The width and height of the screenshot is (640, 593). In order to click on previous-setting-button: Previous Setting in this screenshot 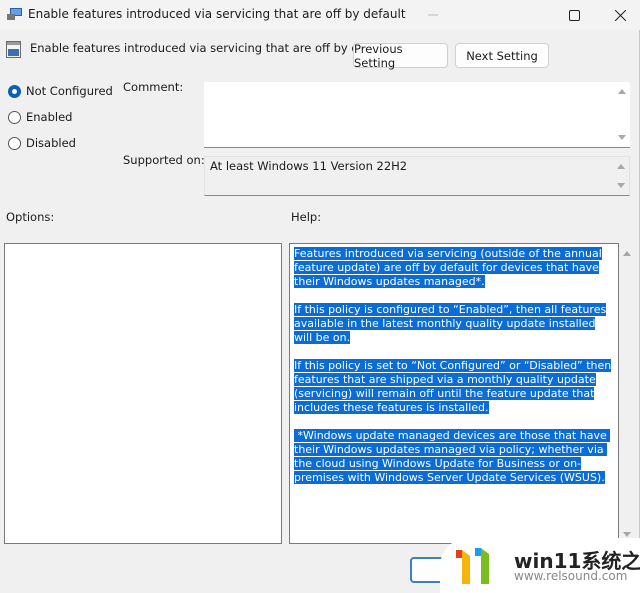, I will do `click(400, 56)`.